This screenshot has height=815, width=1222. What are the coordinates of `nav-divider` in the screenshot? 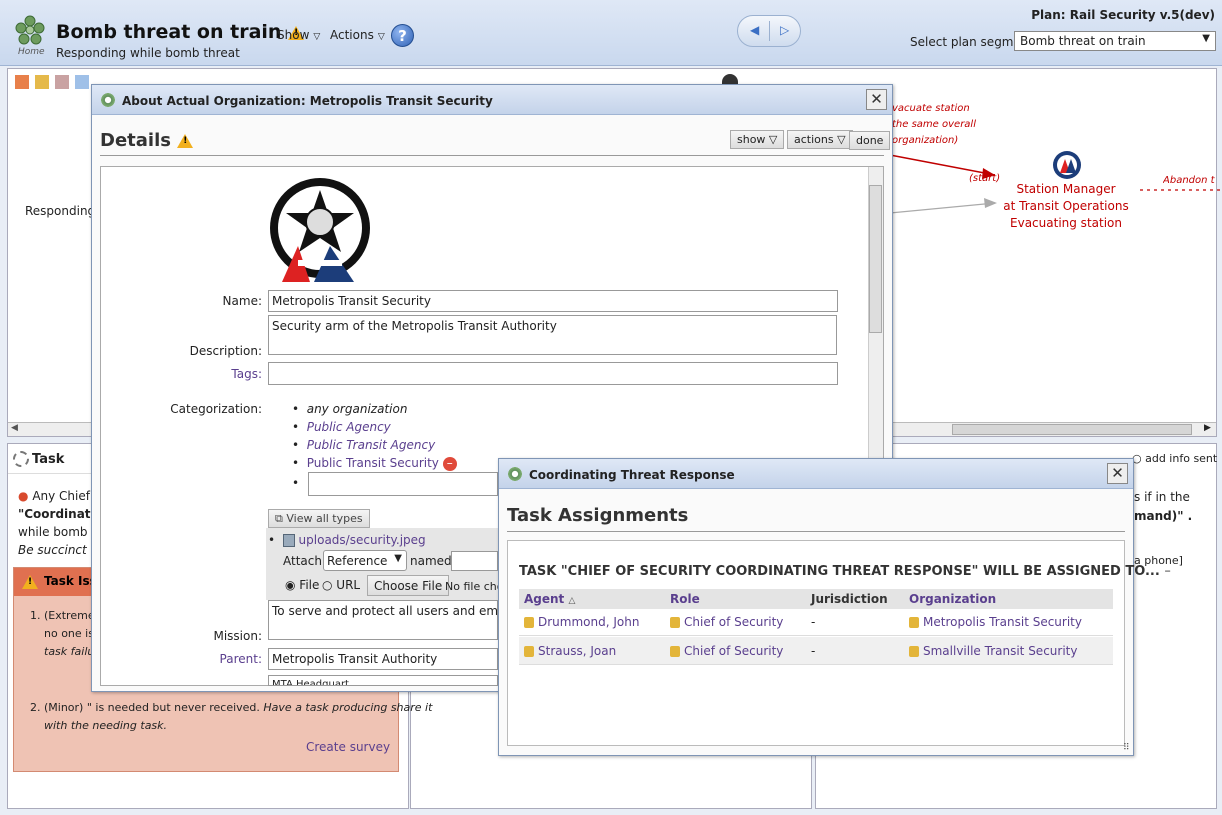 It's located at (769, 31).